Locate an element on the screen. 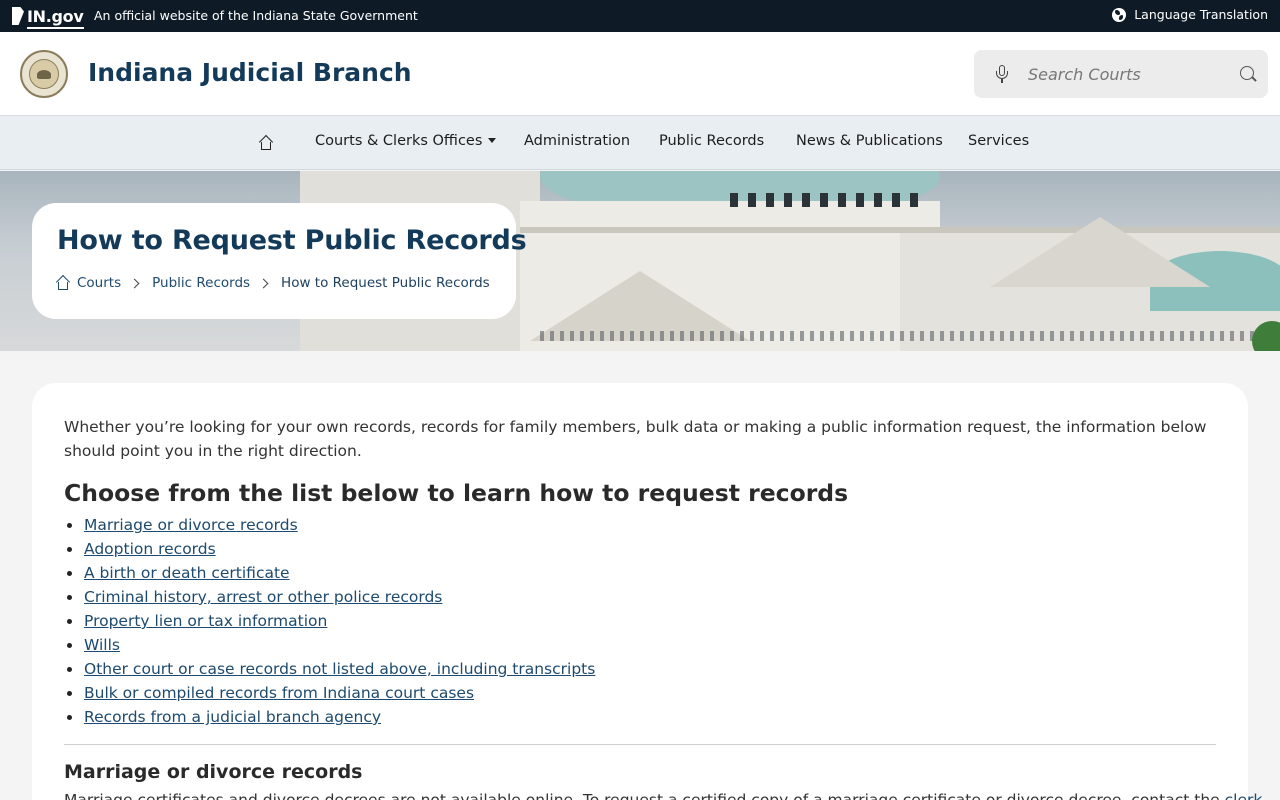 The height and width of the screenshot is (800, 1280). link-adoption: Adoption records is located at coordinates (150, 549).